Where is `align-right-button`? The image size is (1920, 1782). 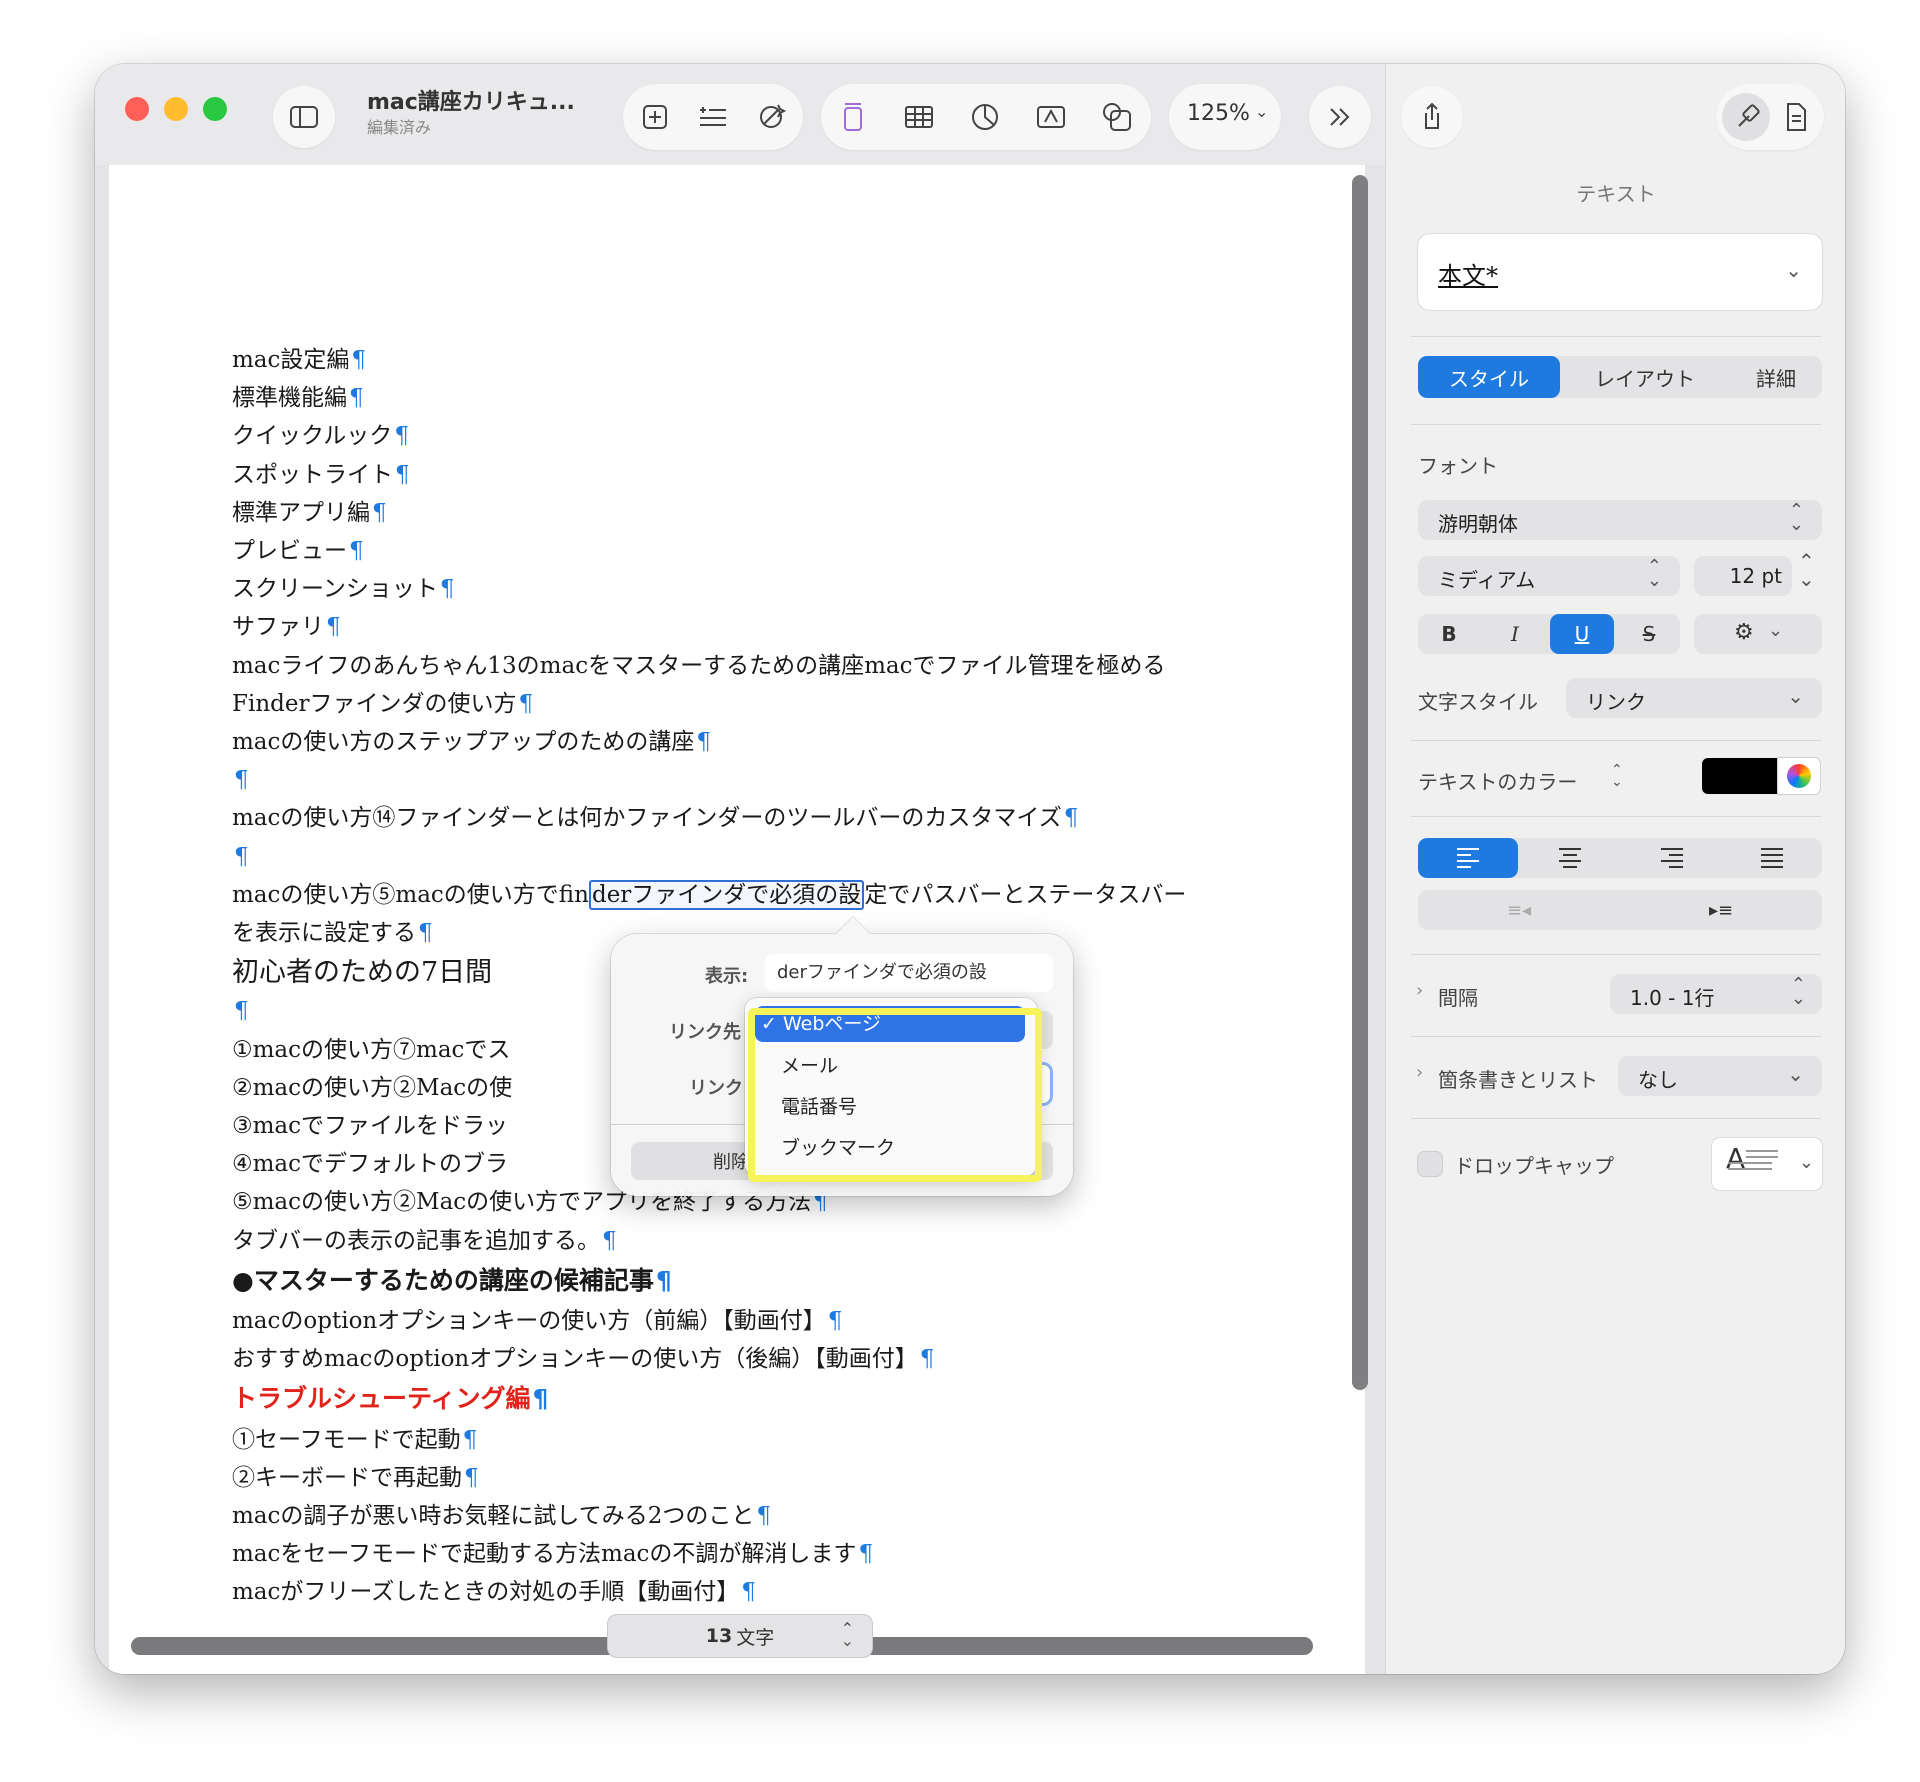 align-right-button is located at coordinates (1672, 858).